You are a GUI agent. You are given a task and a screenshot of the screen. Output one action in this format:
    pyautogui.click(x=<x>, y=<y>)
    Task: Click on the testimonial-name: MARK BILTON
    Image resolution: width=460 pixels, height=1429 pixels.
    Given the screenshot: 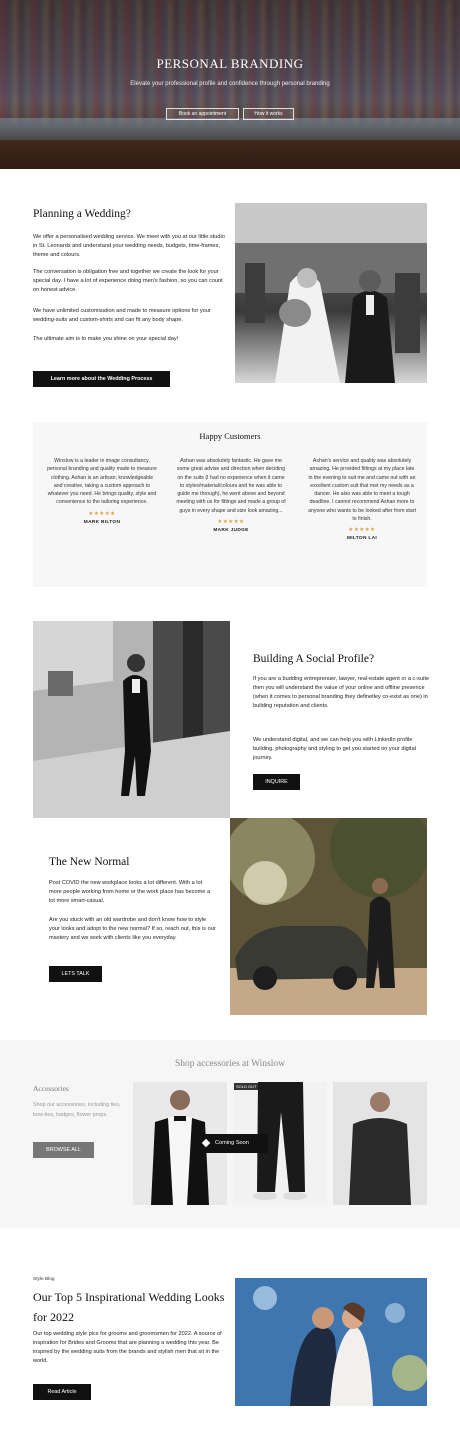 What is the action you would take?
    pyautogui.click(x=102, y=522)
    